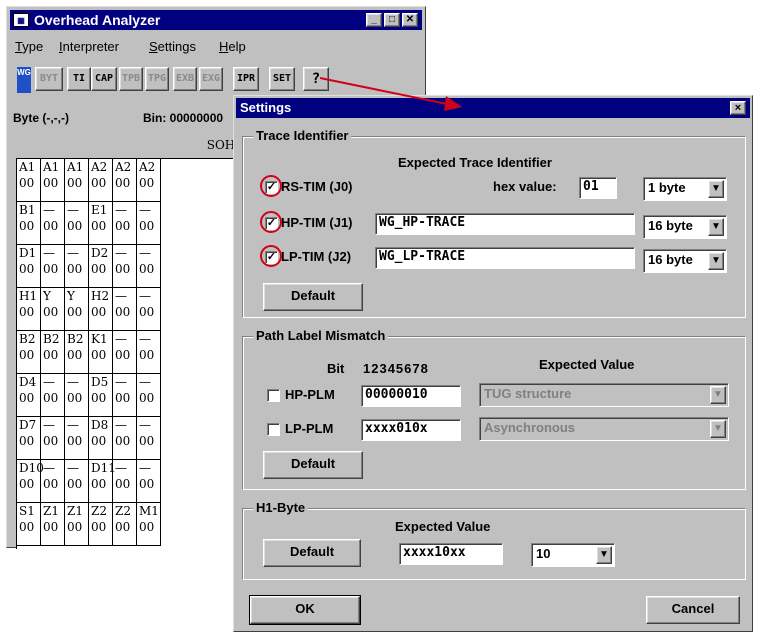  Describe the element at coordinates (101, 352) in the screenshot. I see `grid-cell: K1 00` at that location.